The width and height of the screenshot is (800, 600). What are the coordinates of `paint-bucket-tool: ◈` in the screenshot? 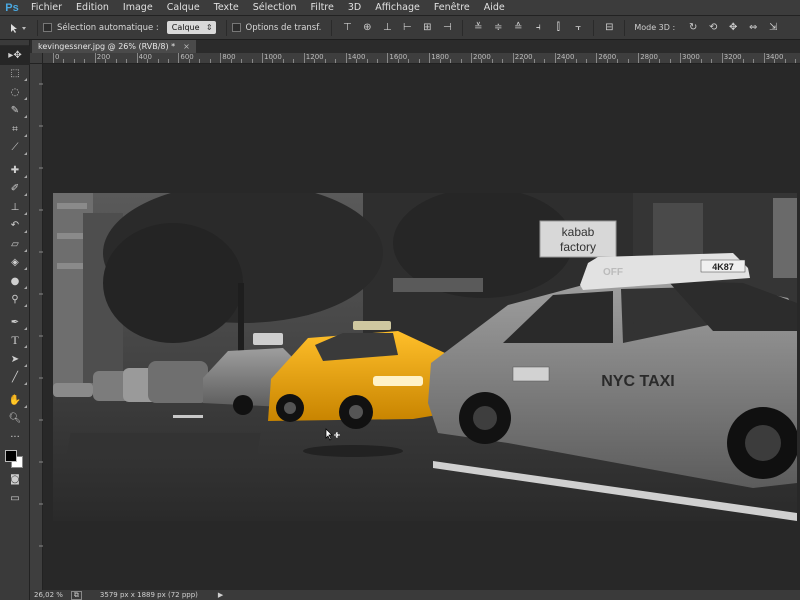 It's located at (15, 263).